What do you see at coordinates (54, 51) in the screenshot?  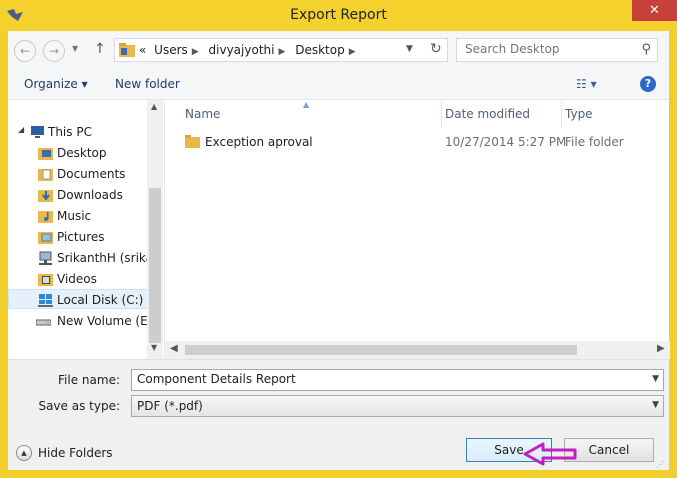 I see `forward-button: →` at bounding box center [54, 51].